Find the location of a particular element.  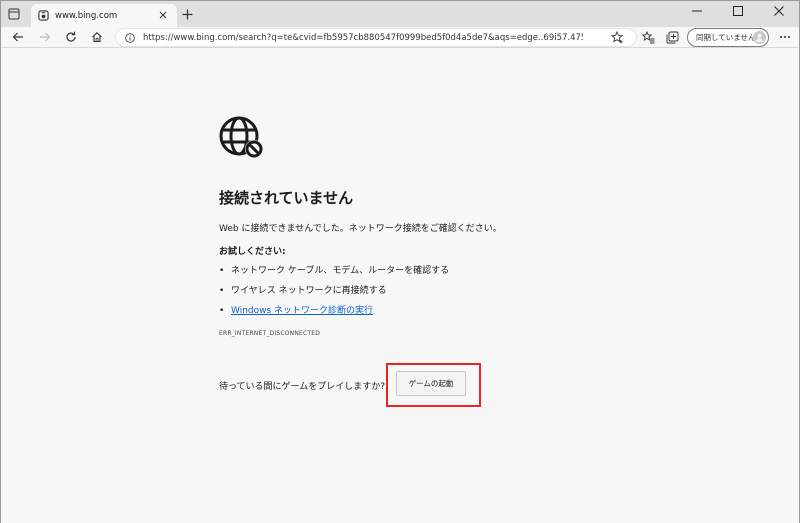

list-item: ネットワーク ケーブル、モデム、ルーターを確認する is located at coordinates (334, 274).